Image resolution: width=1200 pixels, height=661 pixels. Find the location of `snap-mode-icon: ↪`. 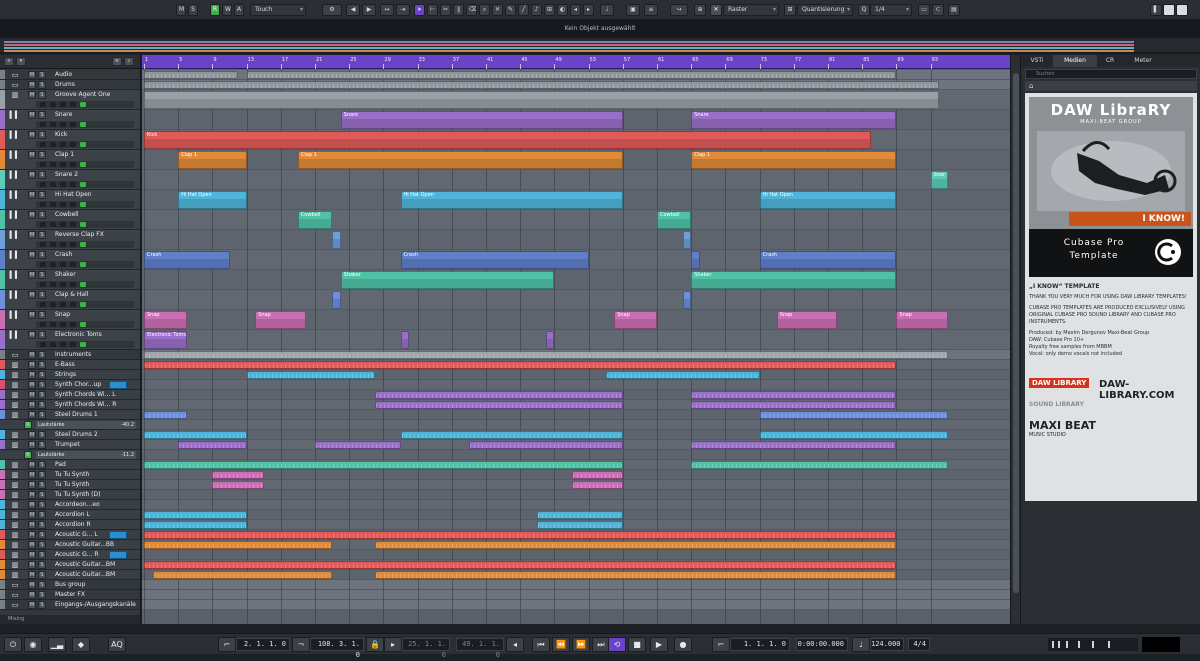

snap-mode-icon: ↪ is located at coordinates (679, 10).